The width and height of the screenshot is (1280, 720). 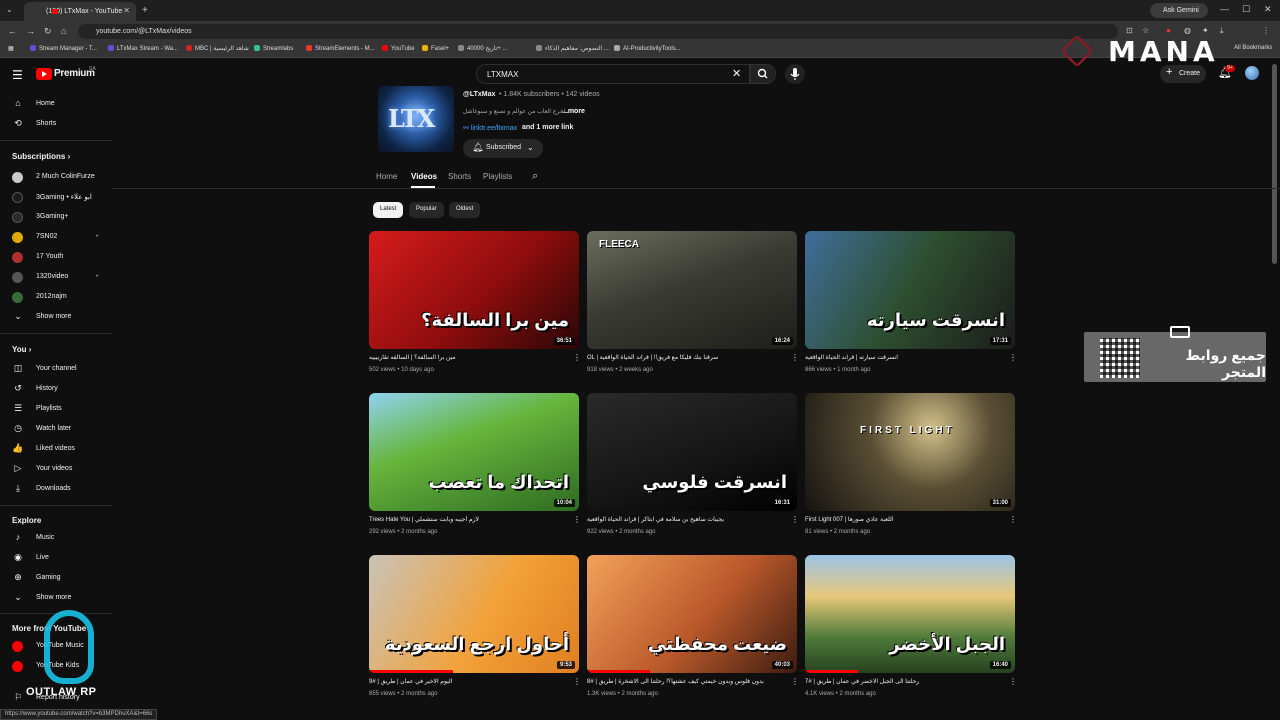 What do you see at coordinates (1224, 9) in the screenshot?
I see `minimize-icon: —` at bounding box center [1224, 9].